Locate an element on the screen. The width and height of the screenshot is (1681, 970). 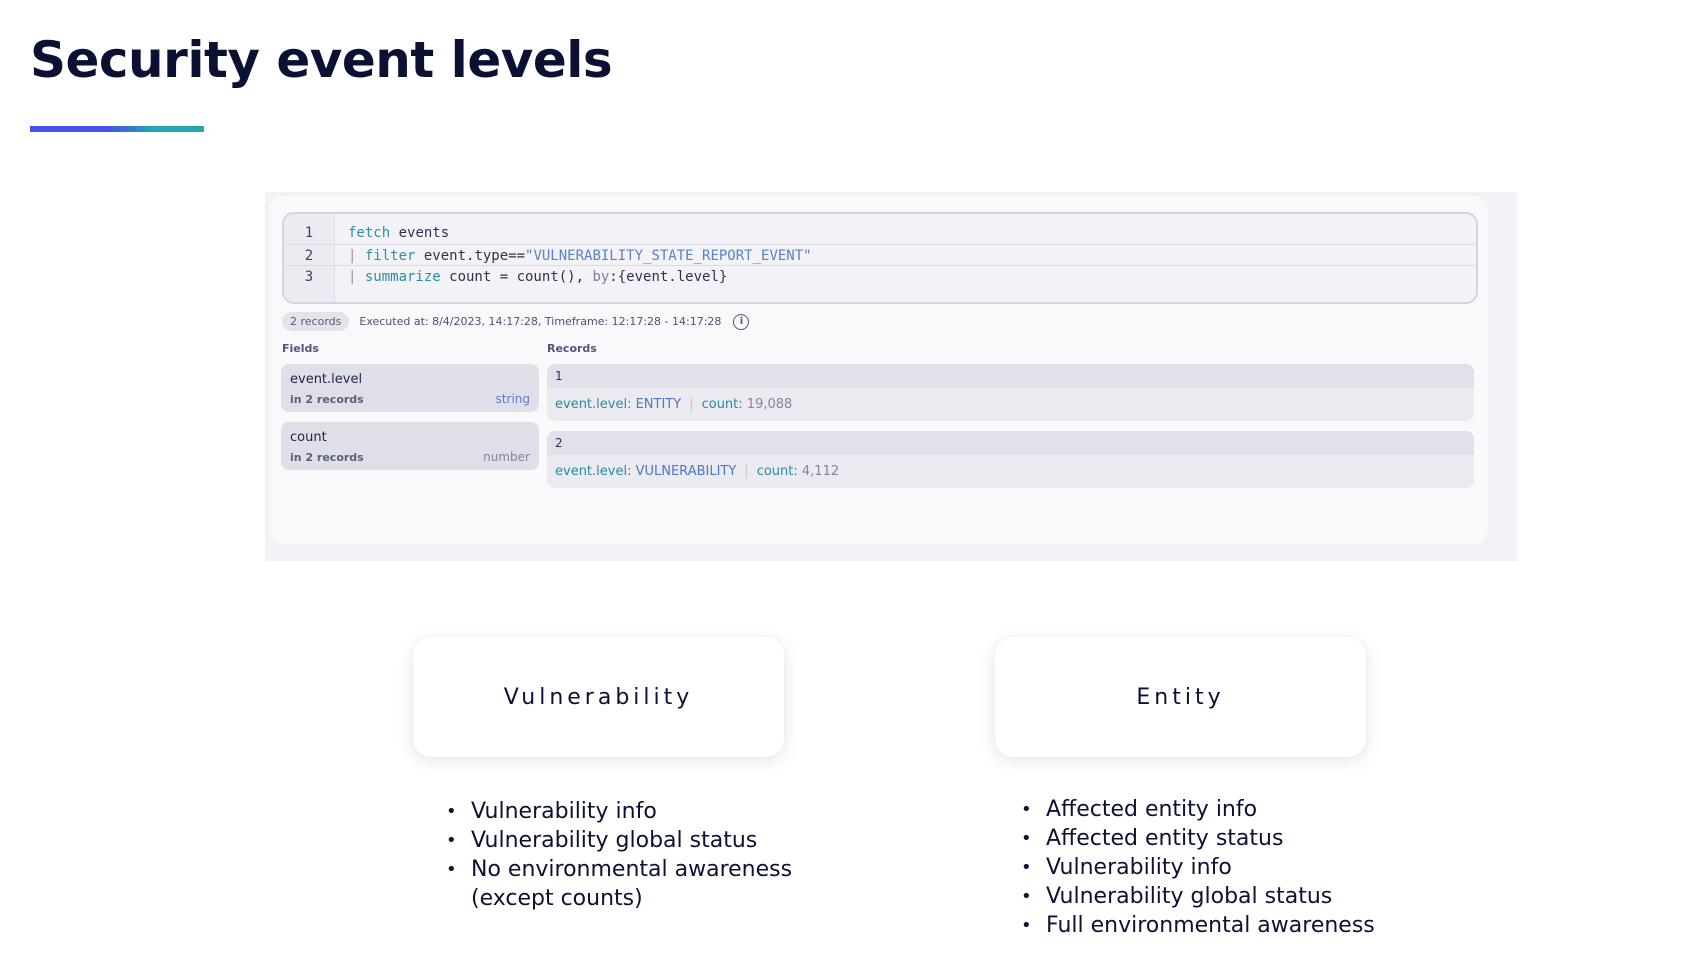
bullet-item: • Affected entity info is located at coordinates (1198, 809).